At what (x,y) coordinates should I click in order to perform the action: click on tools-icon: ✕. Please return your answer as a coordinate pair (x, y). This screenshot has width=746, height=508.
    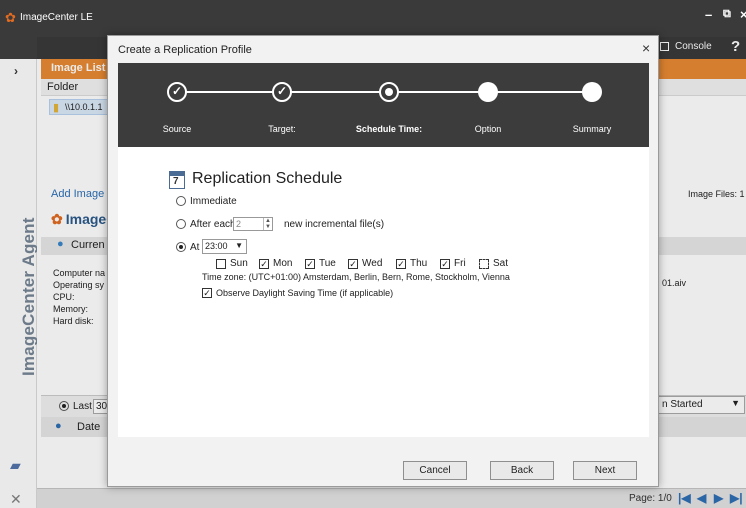
    Looking at the image, I should click on (18, 499).